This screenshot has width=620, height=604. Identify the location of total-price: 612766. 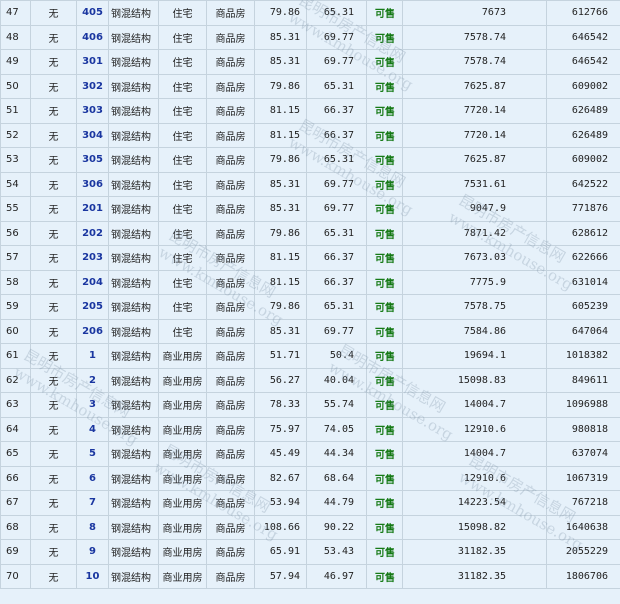
(583, 13).